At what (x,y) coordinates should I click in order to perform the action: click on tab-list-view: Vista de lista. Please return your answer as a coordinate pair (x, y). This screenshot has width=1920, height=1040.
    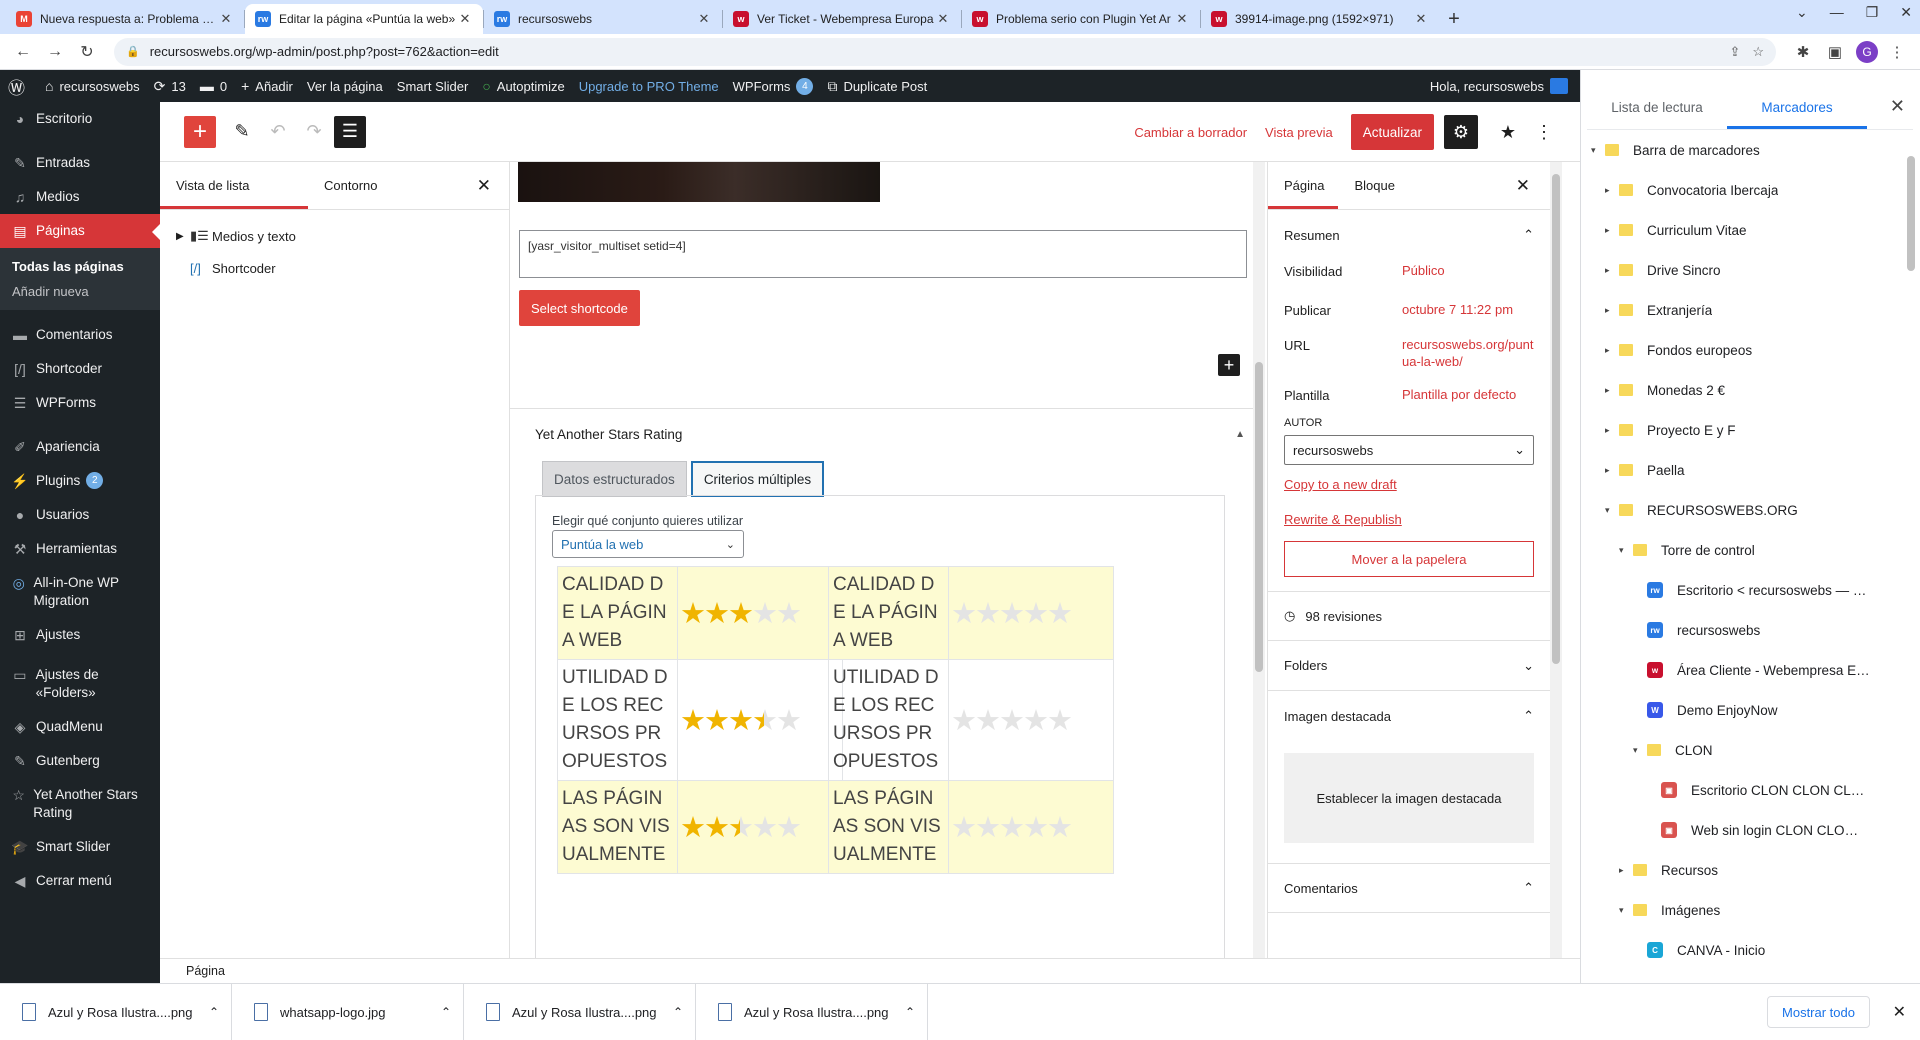
    Looking at the image, I should click on (234, 185).